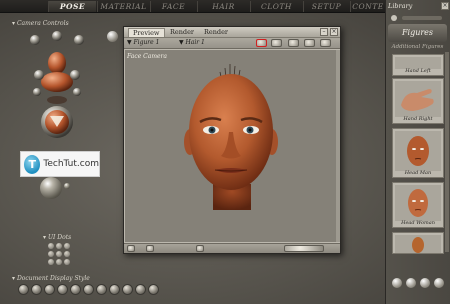  Describe the element at coordinates (57, 82) in the screenshot. I see `torso-figure-icon` at that location.